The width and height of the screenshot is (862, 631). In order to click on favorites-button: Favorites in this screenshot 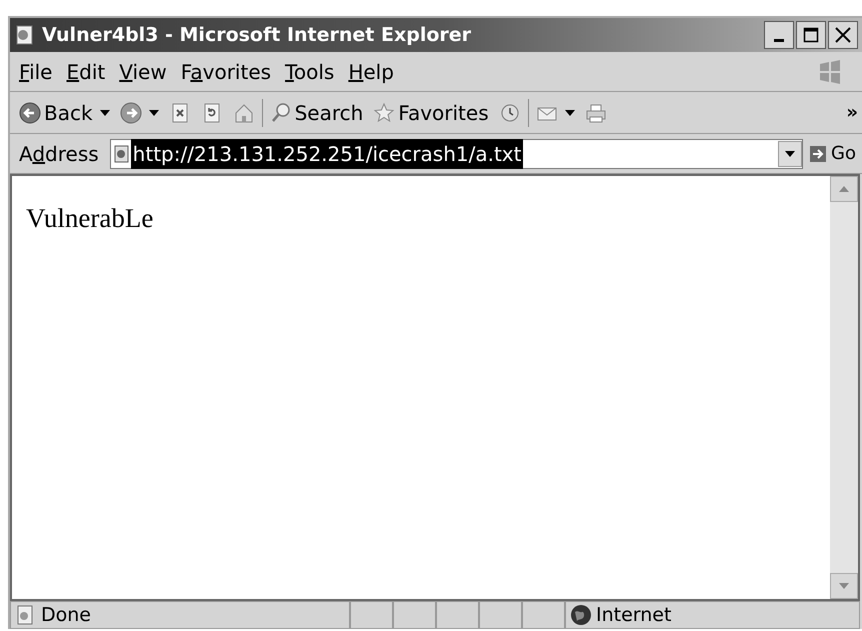, I will do `click(431, 112)`.